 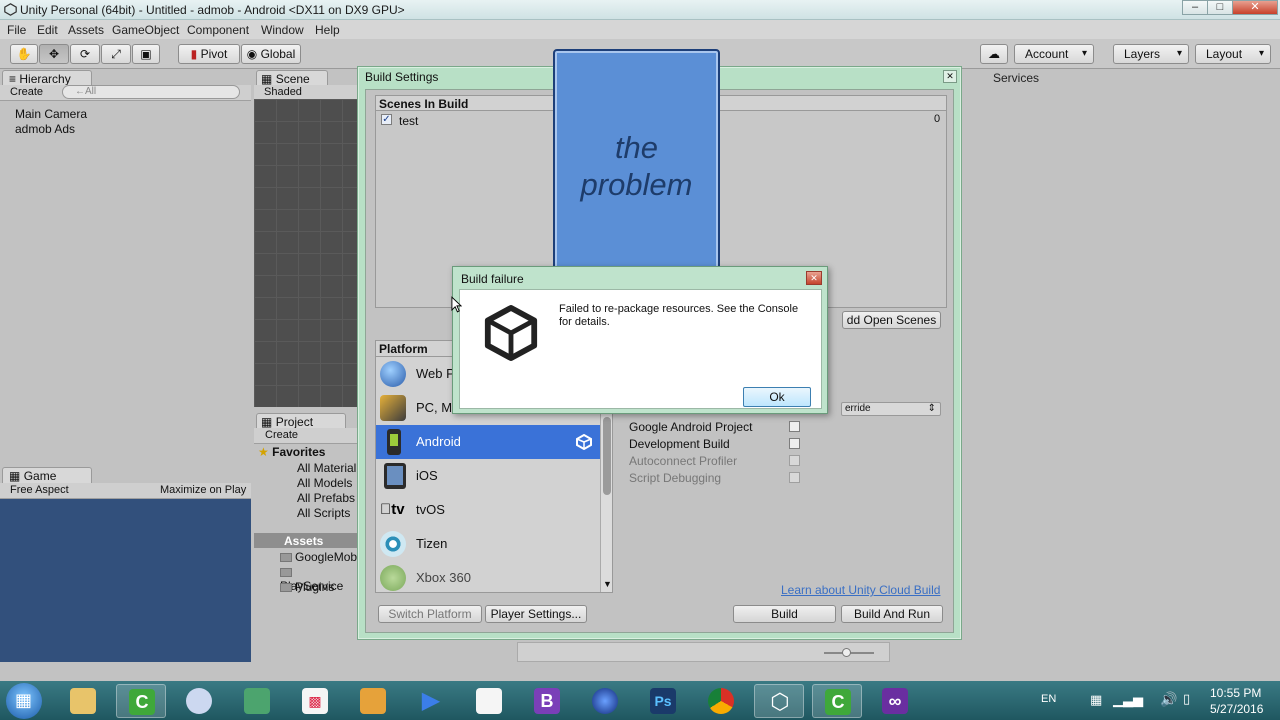 I want to click on layers-label: Layers, so click(x=1142, y=54).